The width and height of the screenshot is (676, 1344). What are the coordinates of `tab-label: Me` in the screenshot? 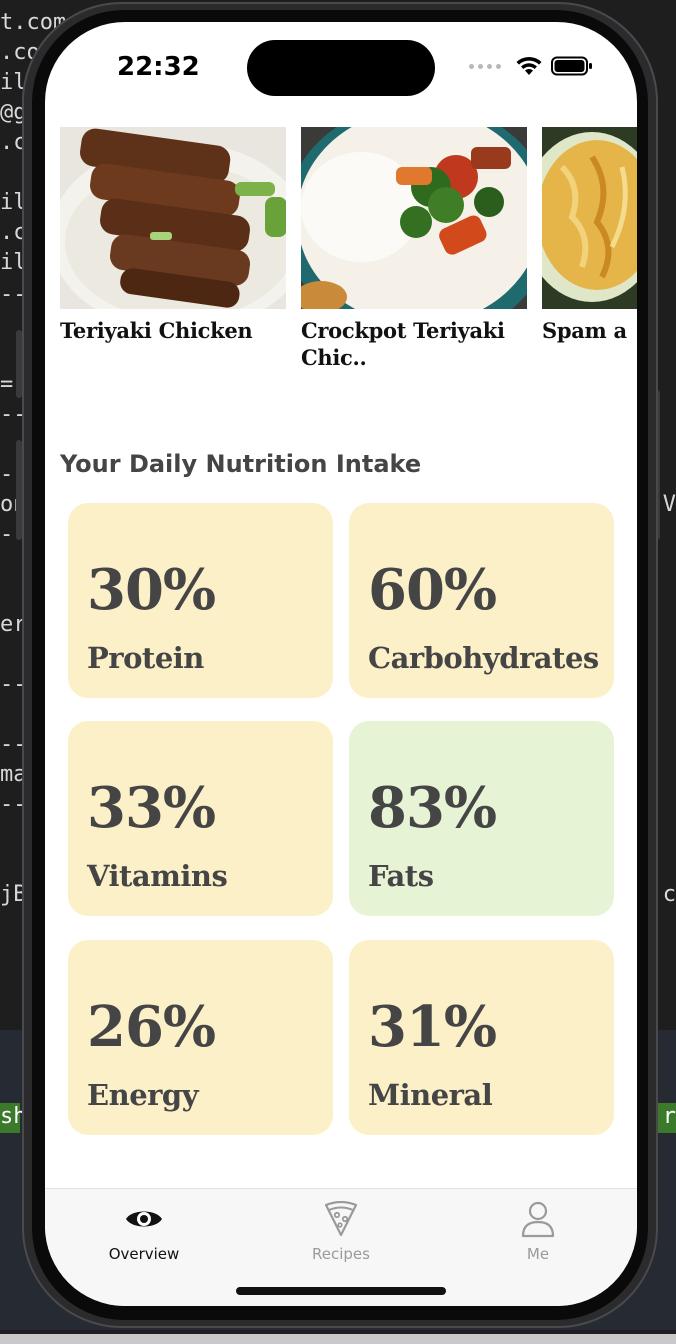 It's located at (538, 1254).